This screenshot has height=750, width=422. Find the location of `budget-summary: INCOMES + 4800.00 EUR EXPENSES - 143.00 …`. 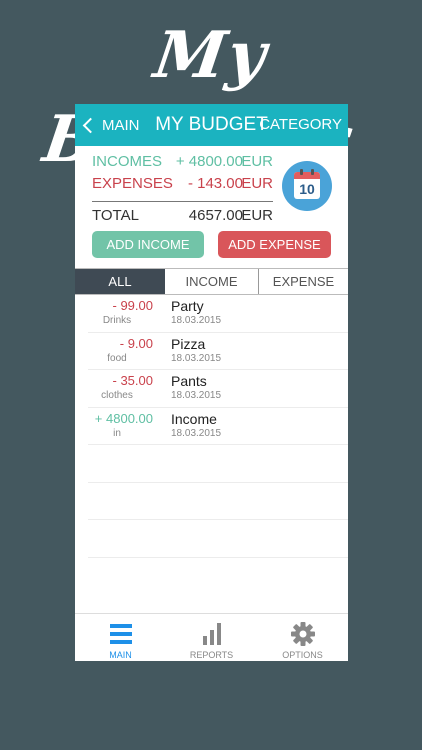

budget-summary: INCOMES + 4800.00 EUR EXPENSES - 143.00 … is located at coordinates (211, 206).